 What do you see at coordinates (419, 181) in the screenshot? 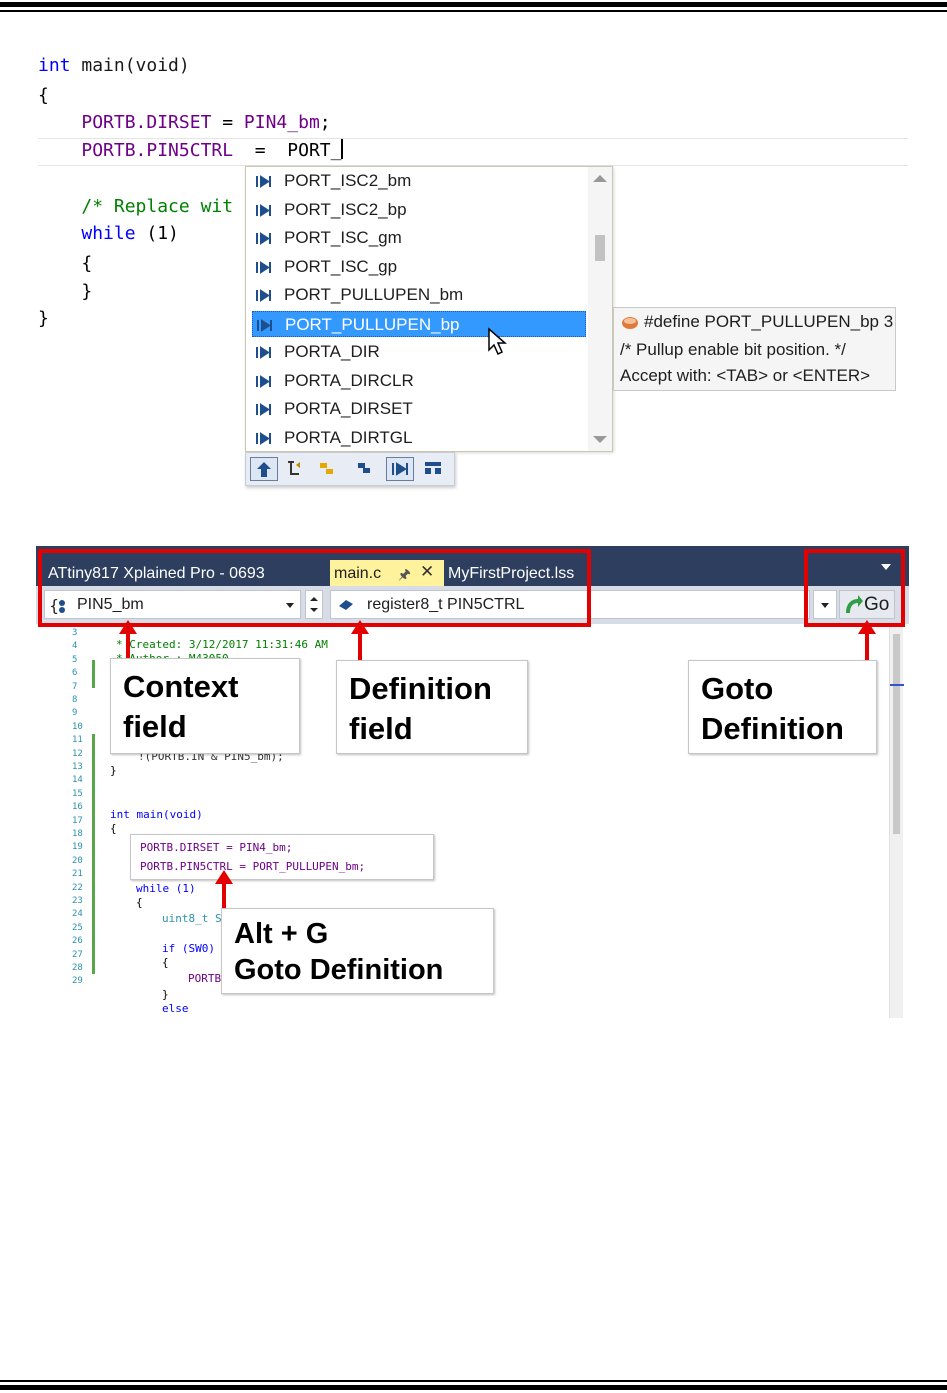
I see `autocomplete-item: PORT_ISC2_bm` at bounding box center [419, 181].